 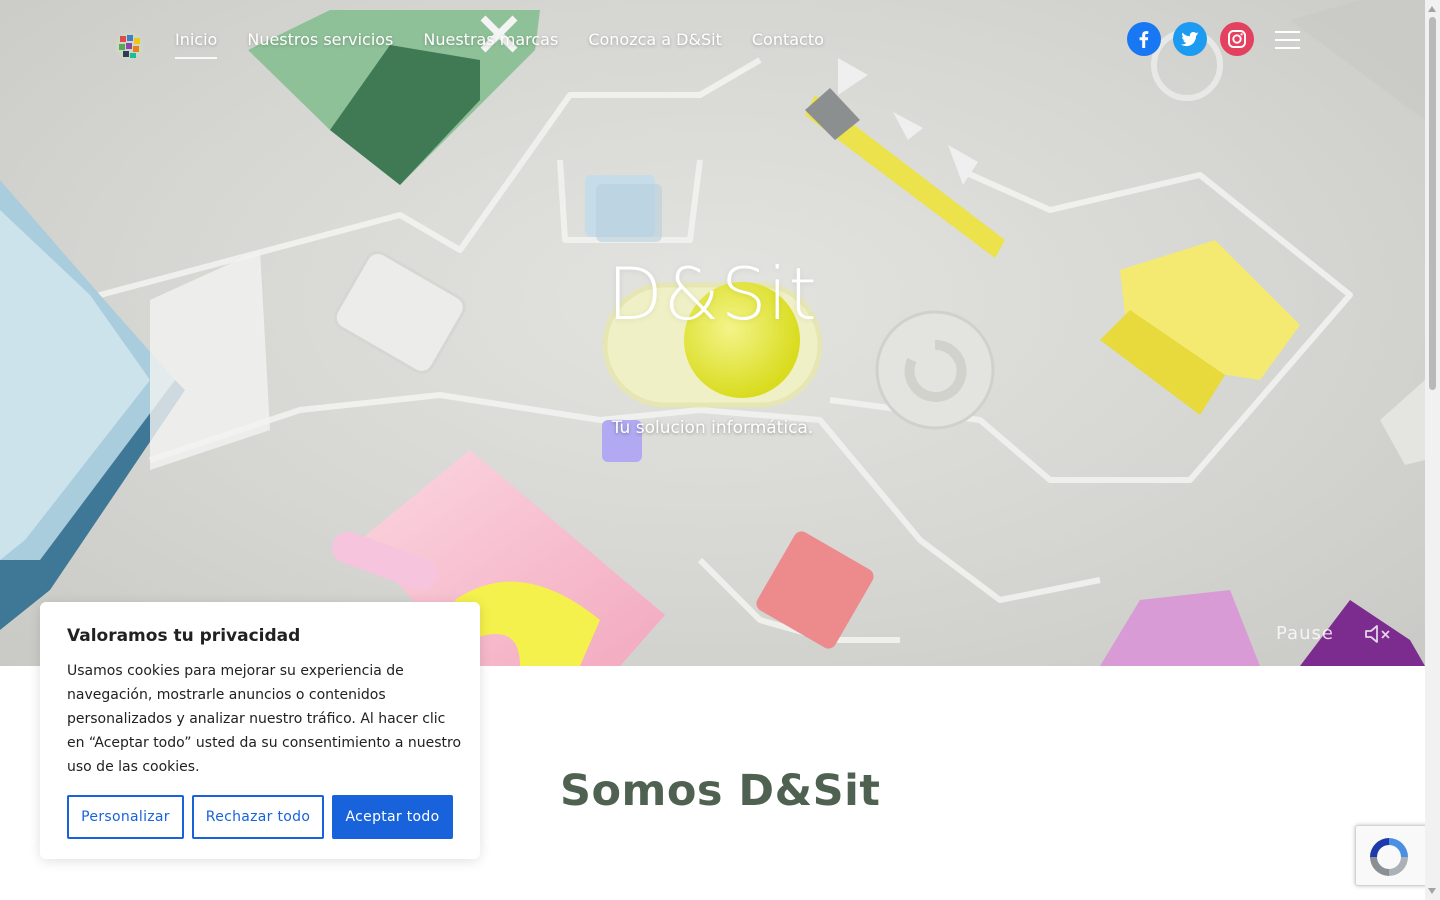 I want to click on cookie-title: Valoramos tu privacidad, so click(x=184, y=636).